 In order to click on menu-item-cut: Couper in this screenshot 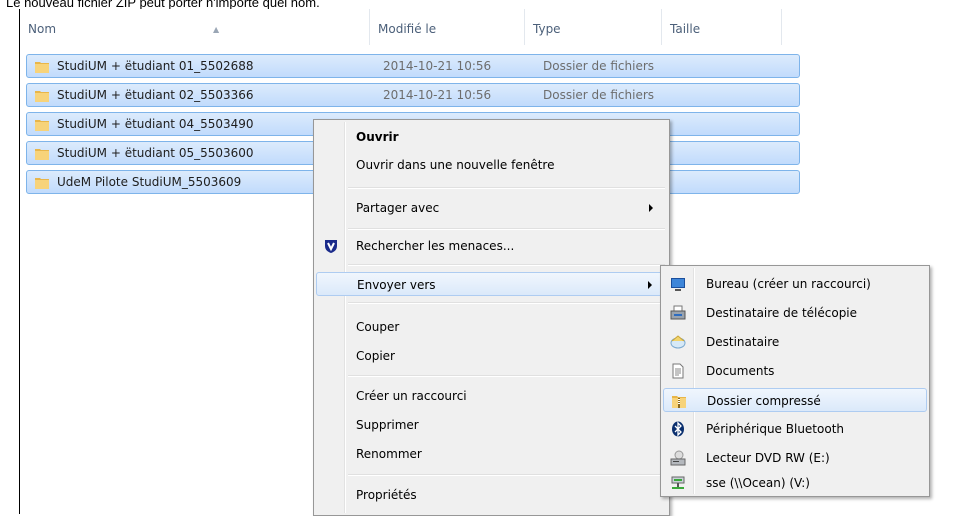, I will do `click(491, 327)`.